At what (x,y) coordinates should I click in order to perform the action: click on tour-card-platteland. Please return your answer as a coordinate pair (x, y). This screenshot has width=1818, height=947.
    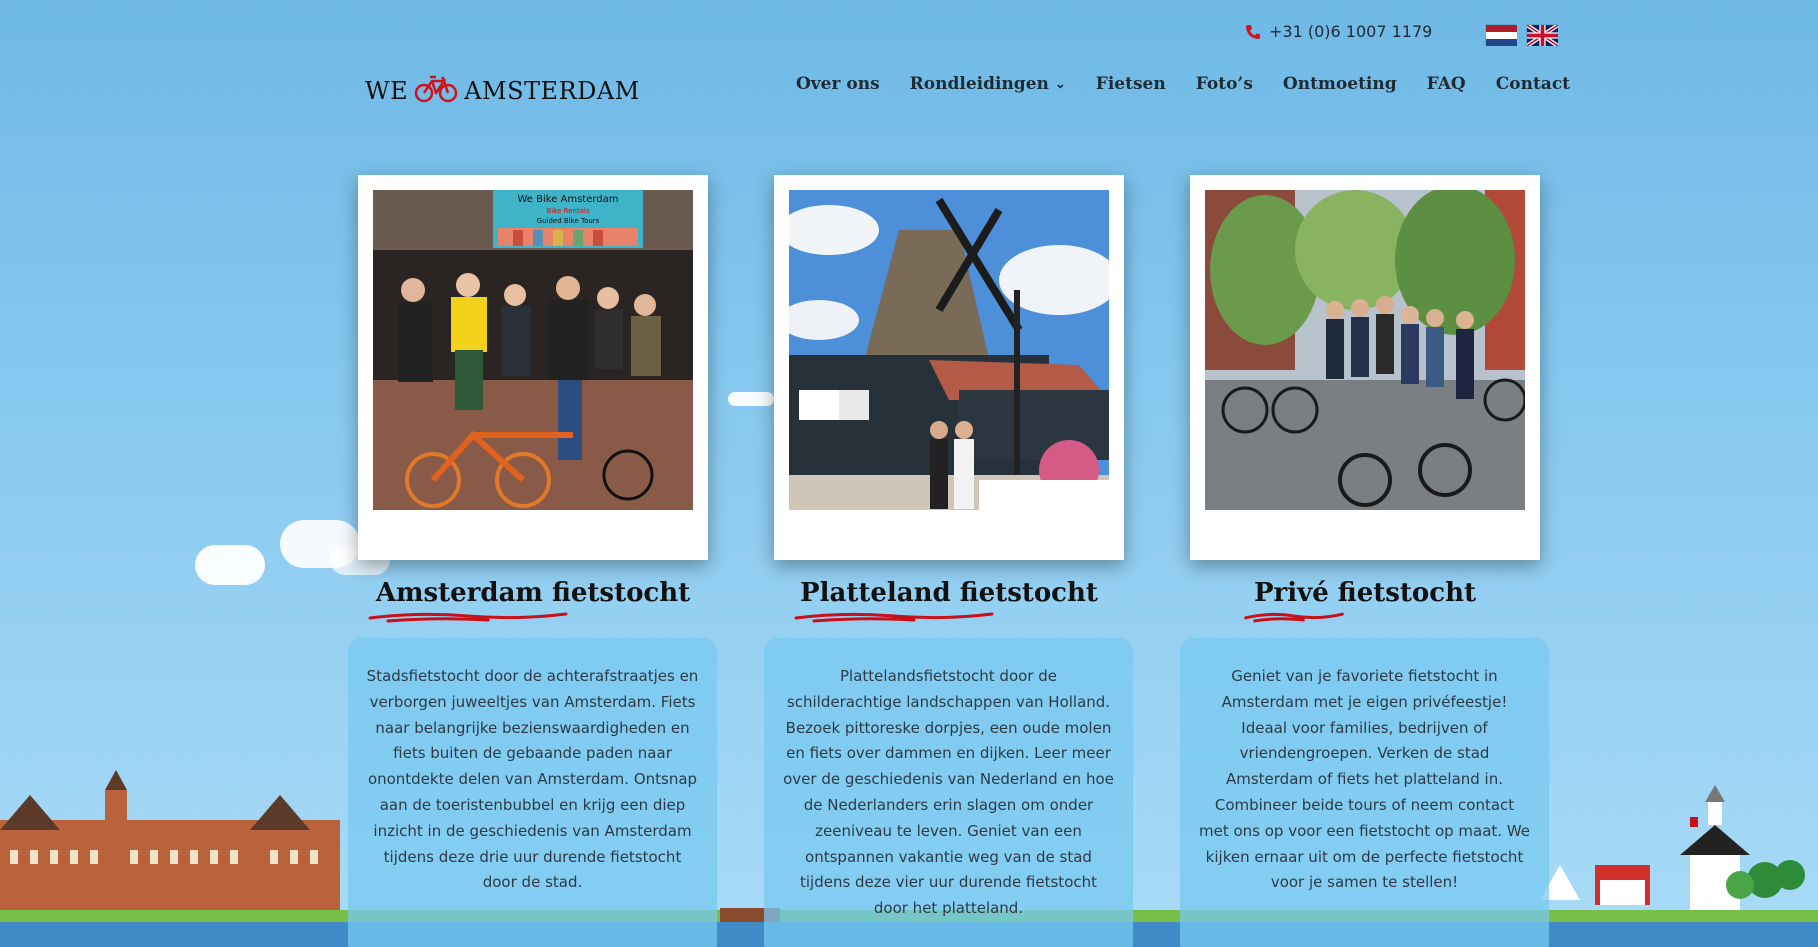
    Looking at the image, I should click on (949, 367).